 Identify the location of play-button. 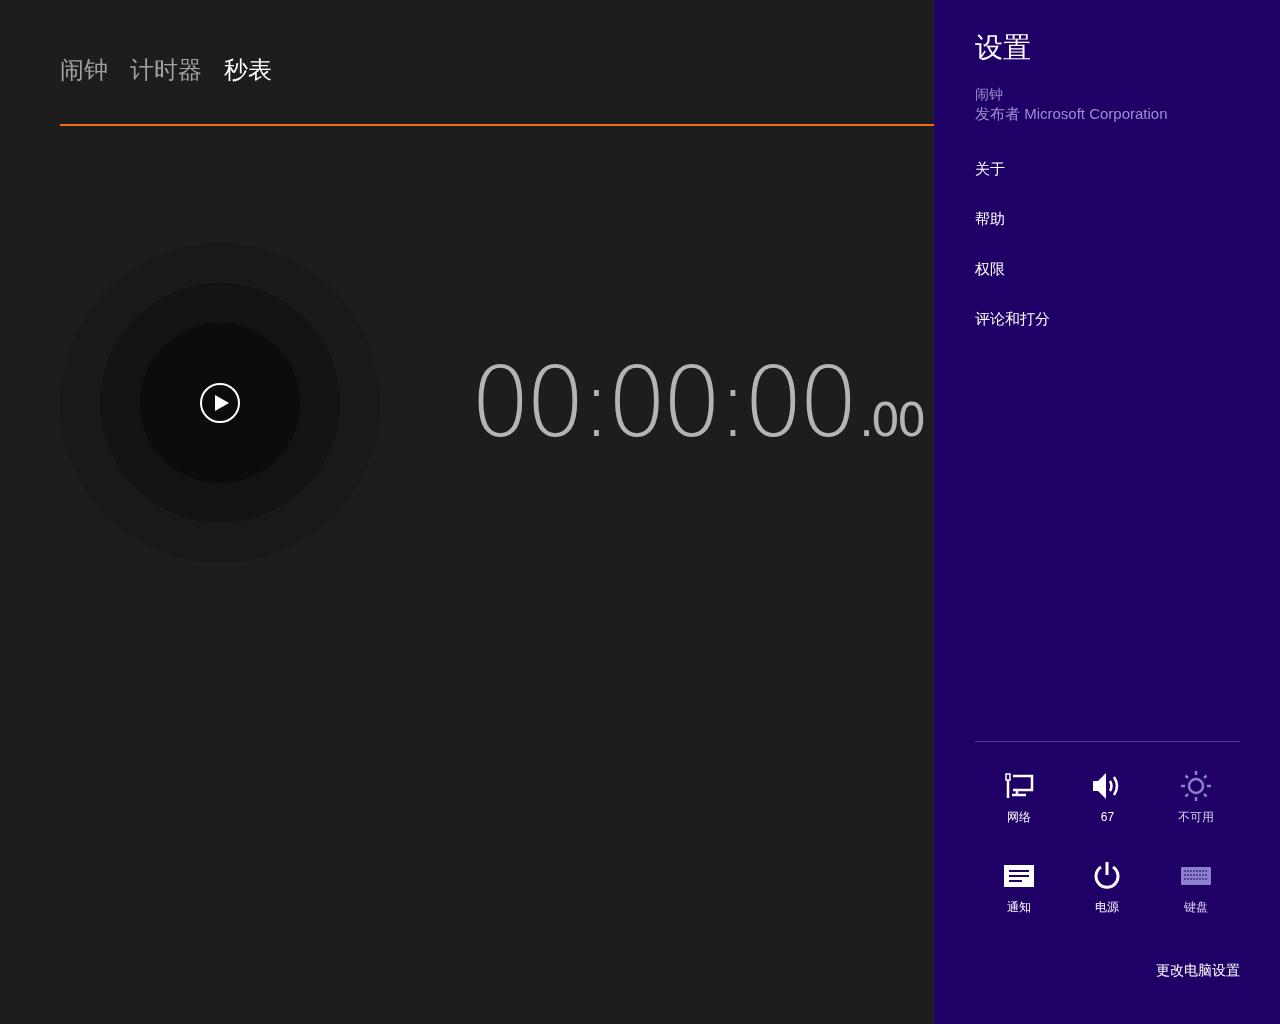
(220, 403).